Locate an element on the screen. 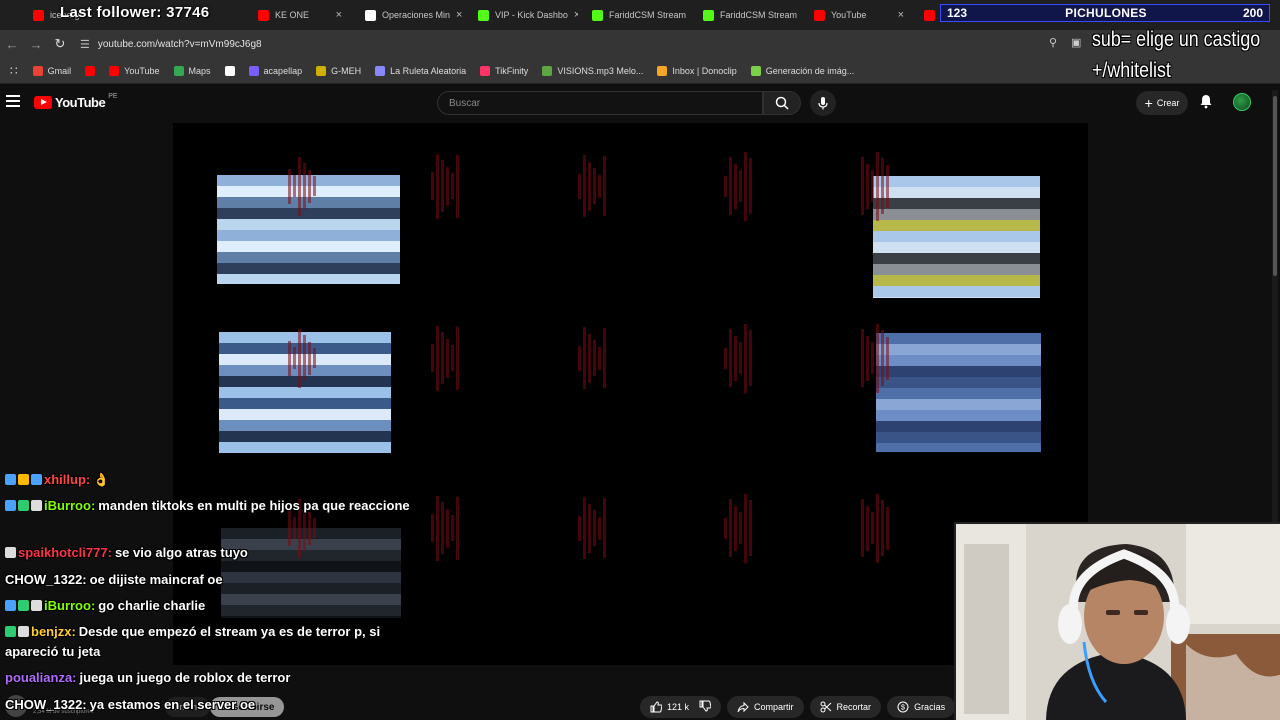 The height and width of the screenshot is (720, 1280). webcam-feed is located at coordinates (1117, 621).